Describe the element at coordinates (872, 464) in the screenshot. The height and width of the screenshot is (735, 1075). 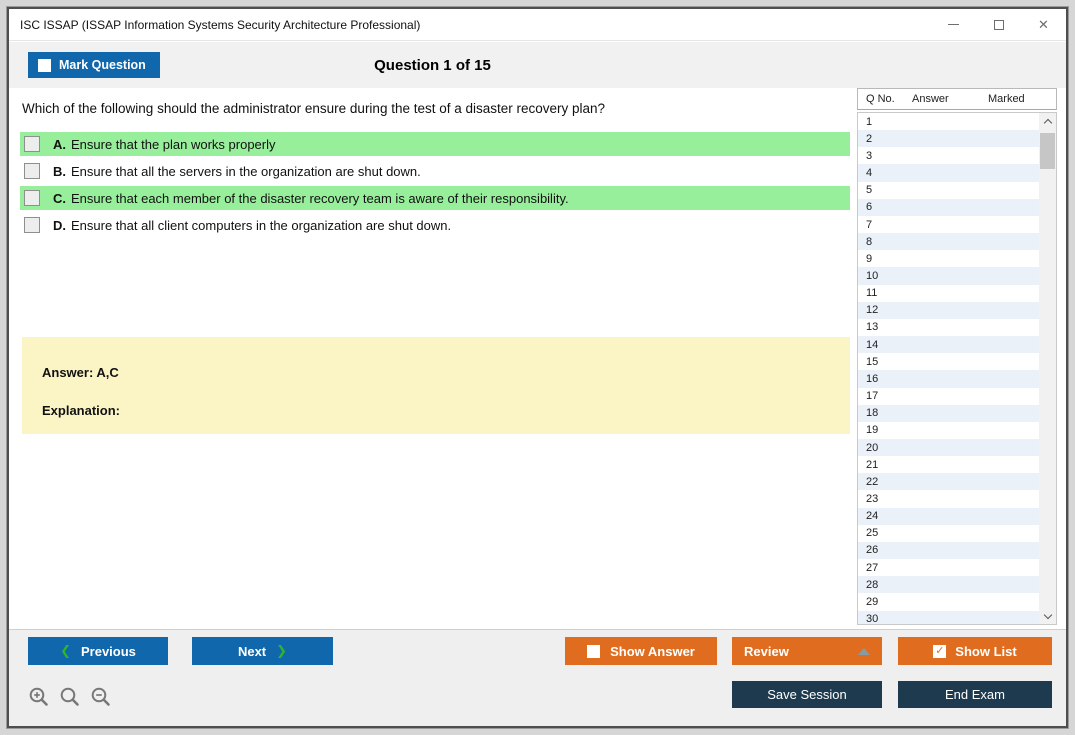
I see `qlist-cell-q_no: 21` at that location.